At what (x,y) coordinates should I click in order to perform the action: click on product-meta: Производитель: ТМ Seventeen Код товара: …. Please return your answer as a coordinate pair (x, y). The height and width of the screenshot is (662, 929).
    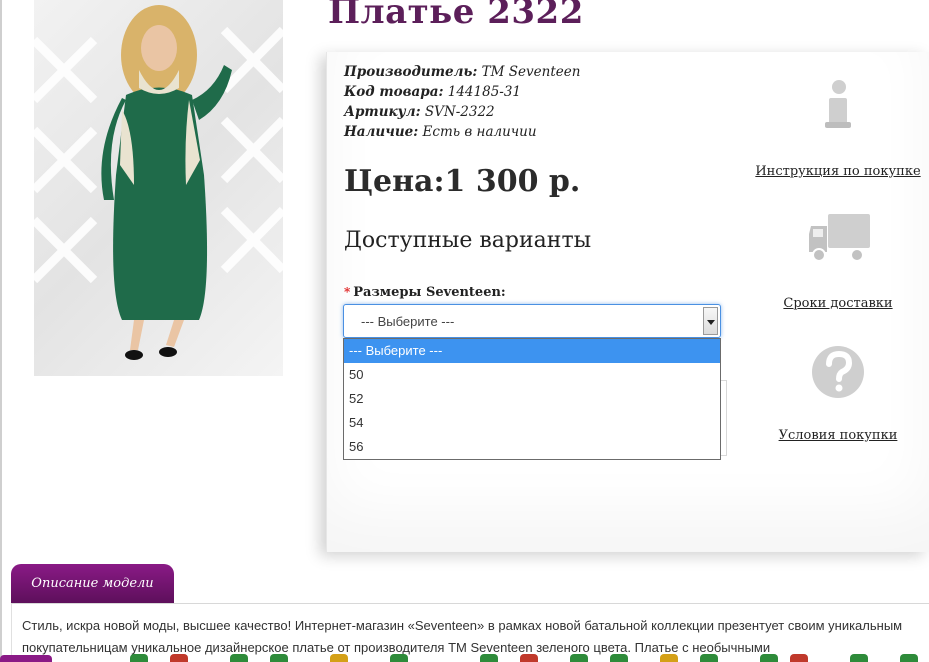
    Looking at the image, I should click on (462, 102).